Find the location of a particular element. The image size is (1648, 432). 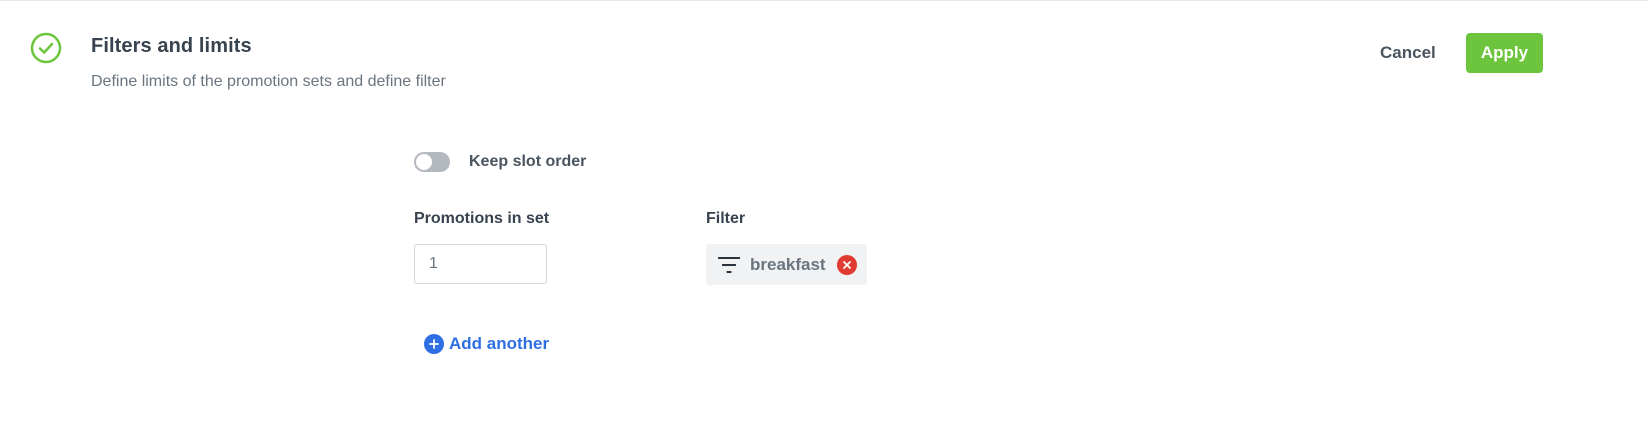

filter-icon is located at coordinates (729, 264).